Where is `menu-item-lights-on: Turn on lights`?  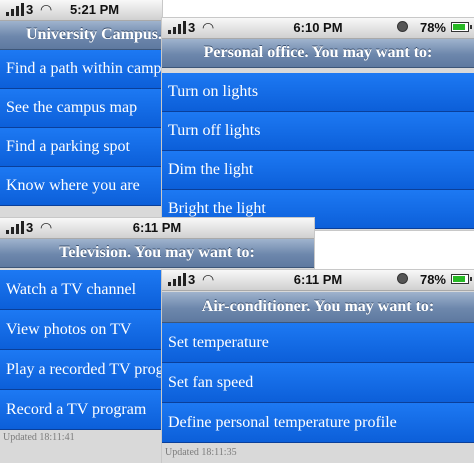 menu-item-lights-on: Turn on lights is located at coordinates (318, 92).